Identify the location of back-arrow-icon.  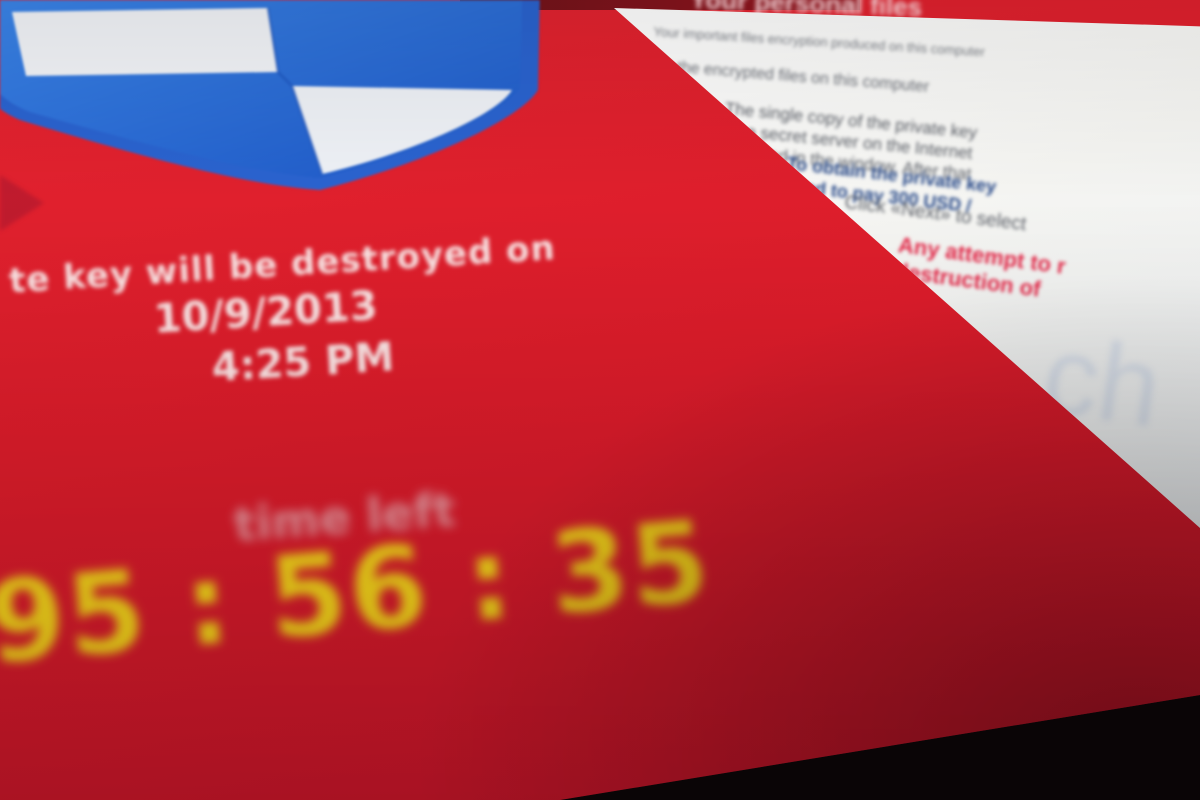
(22, 203).